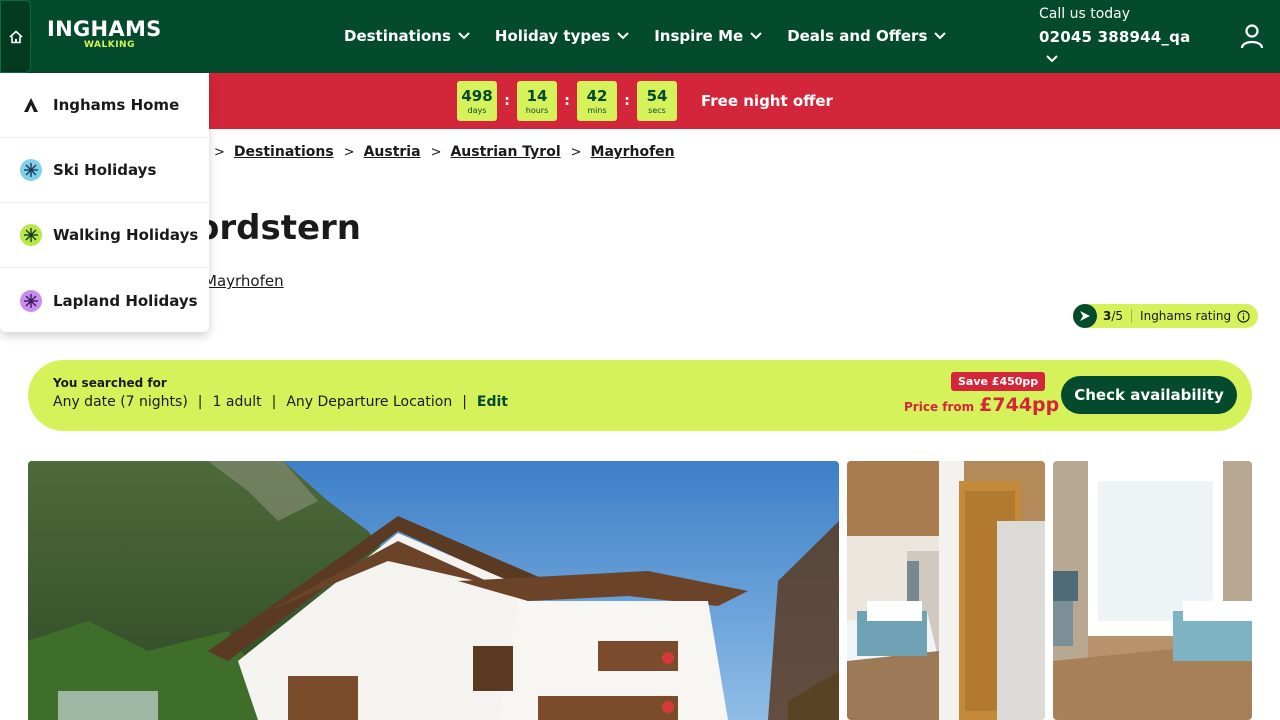  What do you see at coordinates (1085, 316) in the screenshot?
I see `inghams-mark-icon` at bounding box center [1085, 316].